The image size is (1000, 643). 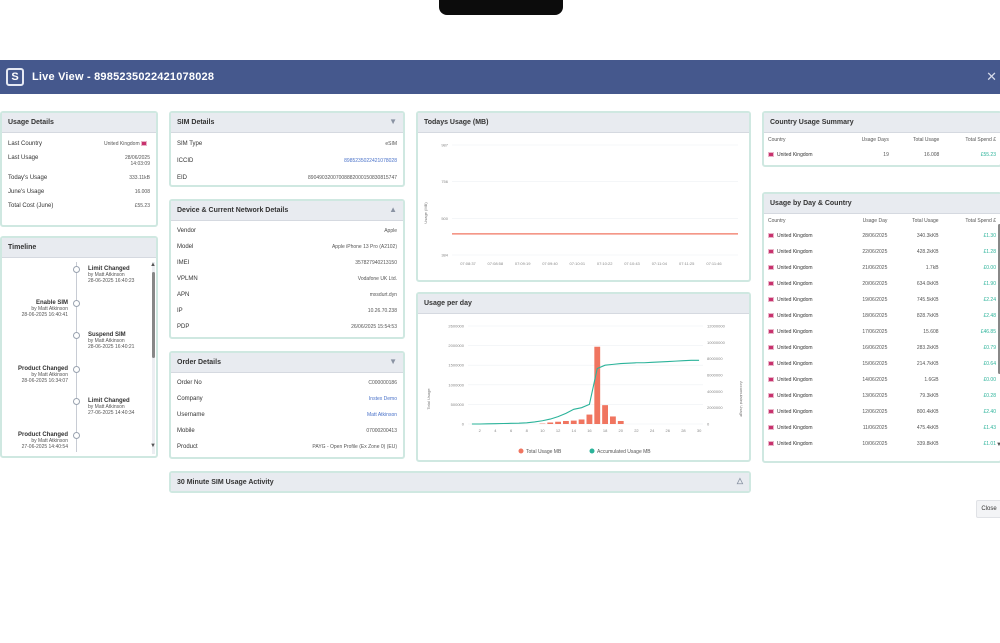 I want to click on x-tick-label: 07:10:01, so click(x=578, y=263).